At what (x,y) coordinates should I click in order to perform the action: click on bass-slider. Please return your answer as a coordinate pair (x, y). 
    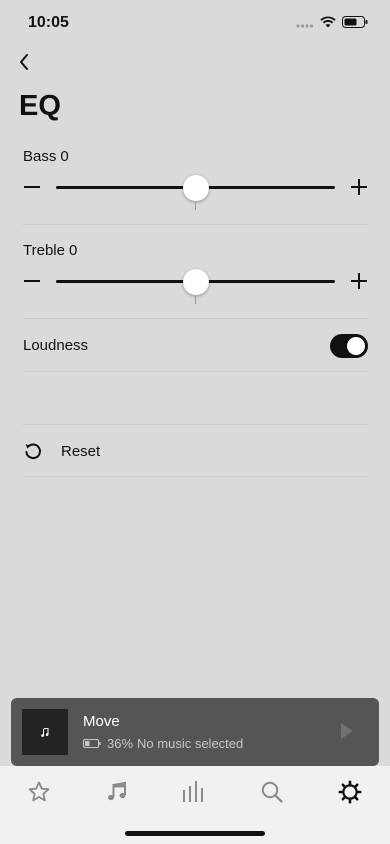
    Looking at the image, I should click on (195, 191).